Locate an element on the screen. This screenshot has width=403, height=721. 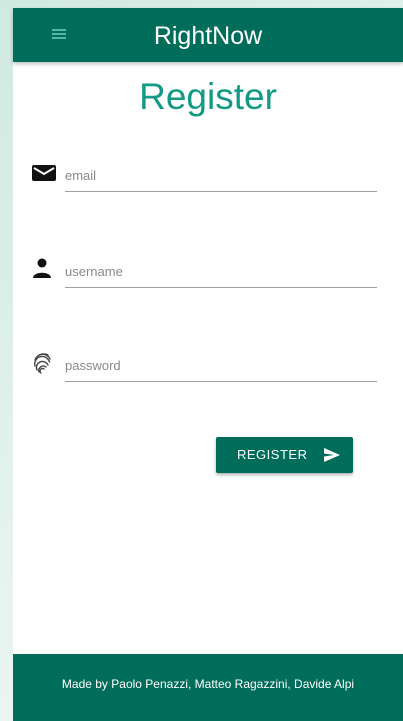
email-field-group is located at coordinates (204, 177).